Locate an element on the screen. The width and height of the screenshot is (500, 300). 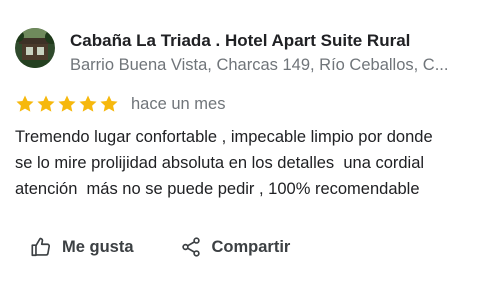
rating-row: hace un mes is located at coordinates (120, 104).